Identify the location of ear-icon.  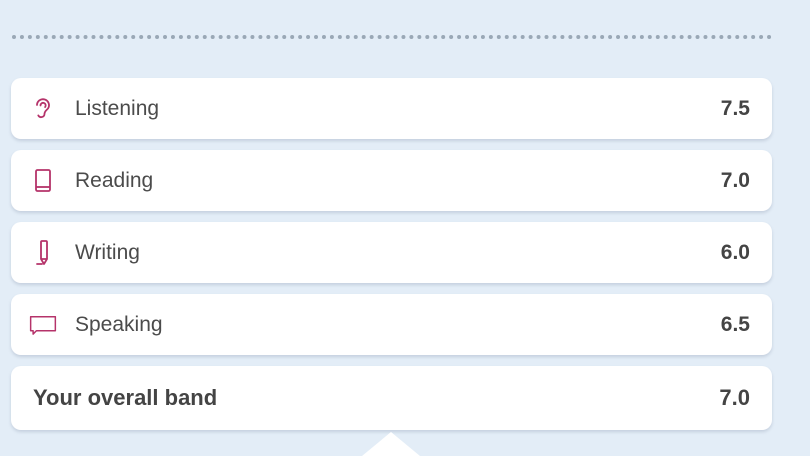
(43, 109).